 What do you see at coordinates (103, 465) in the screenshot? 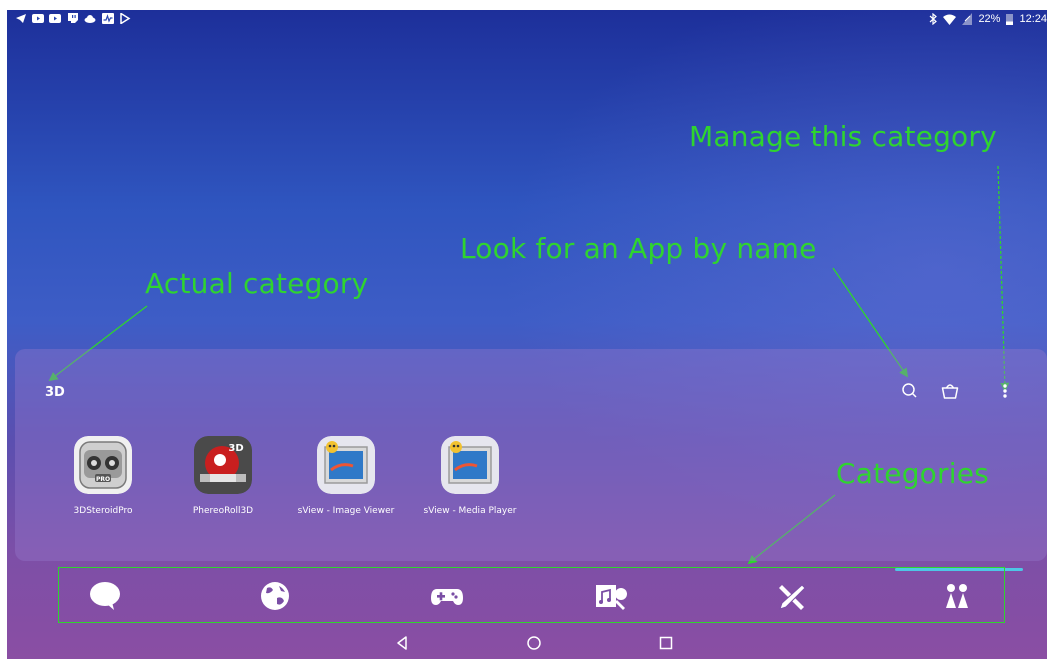
I see `remote-controller-icon: PRO` at bounding box center [103, 465].